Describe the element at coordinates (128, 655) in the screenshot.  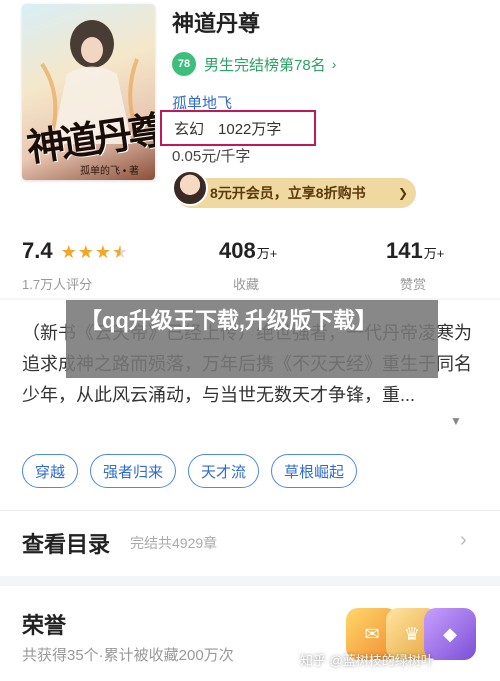
I see `honor-subtitle: 共获得35个·累计被收藏200万次` at that location.